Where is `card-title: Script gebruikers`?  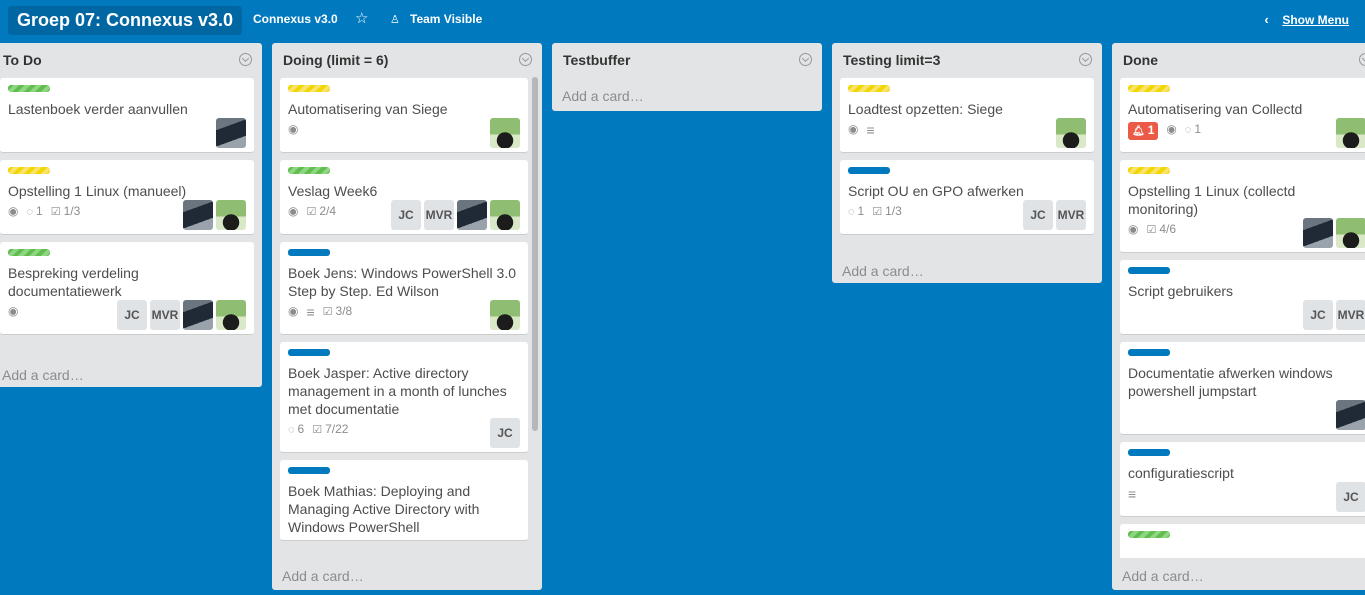 card-title: Script gebruikers is located at coordinates (1181, 291).